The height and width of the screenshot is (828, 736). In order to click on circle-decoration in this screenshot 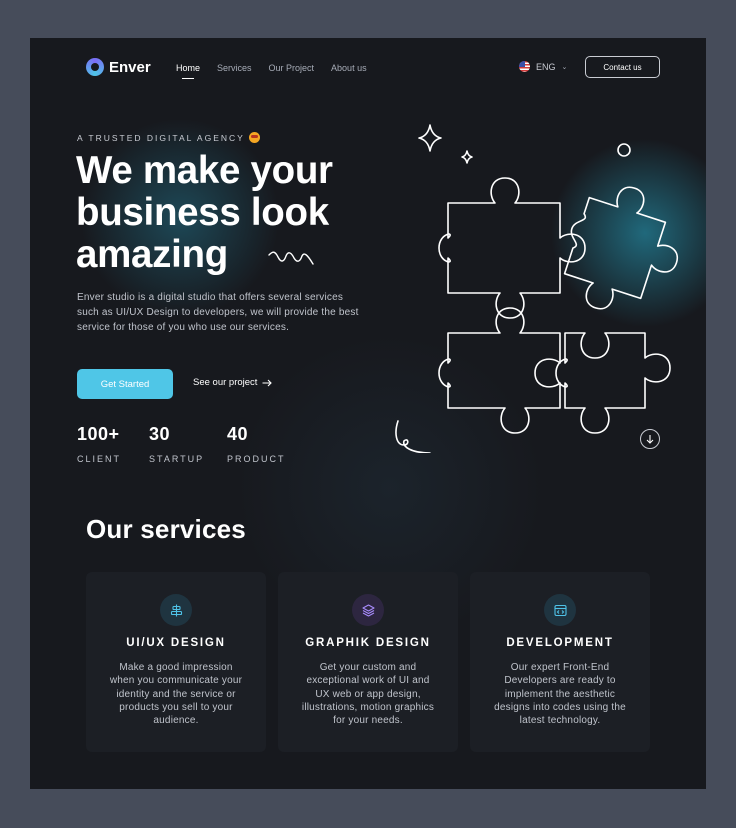, I will do `click(624, 150)`.